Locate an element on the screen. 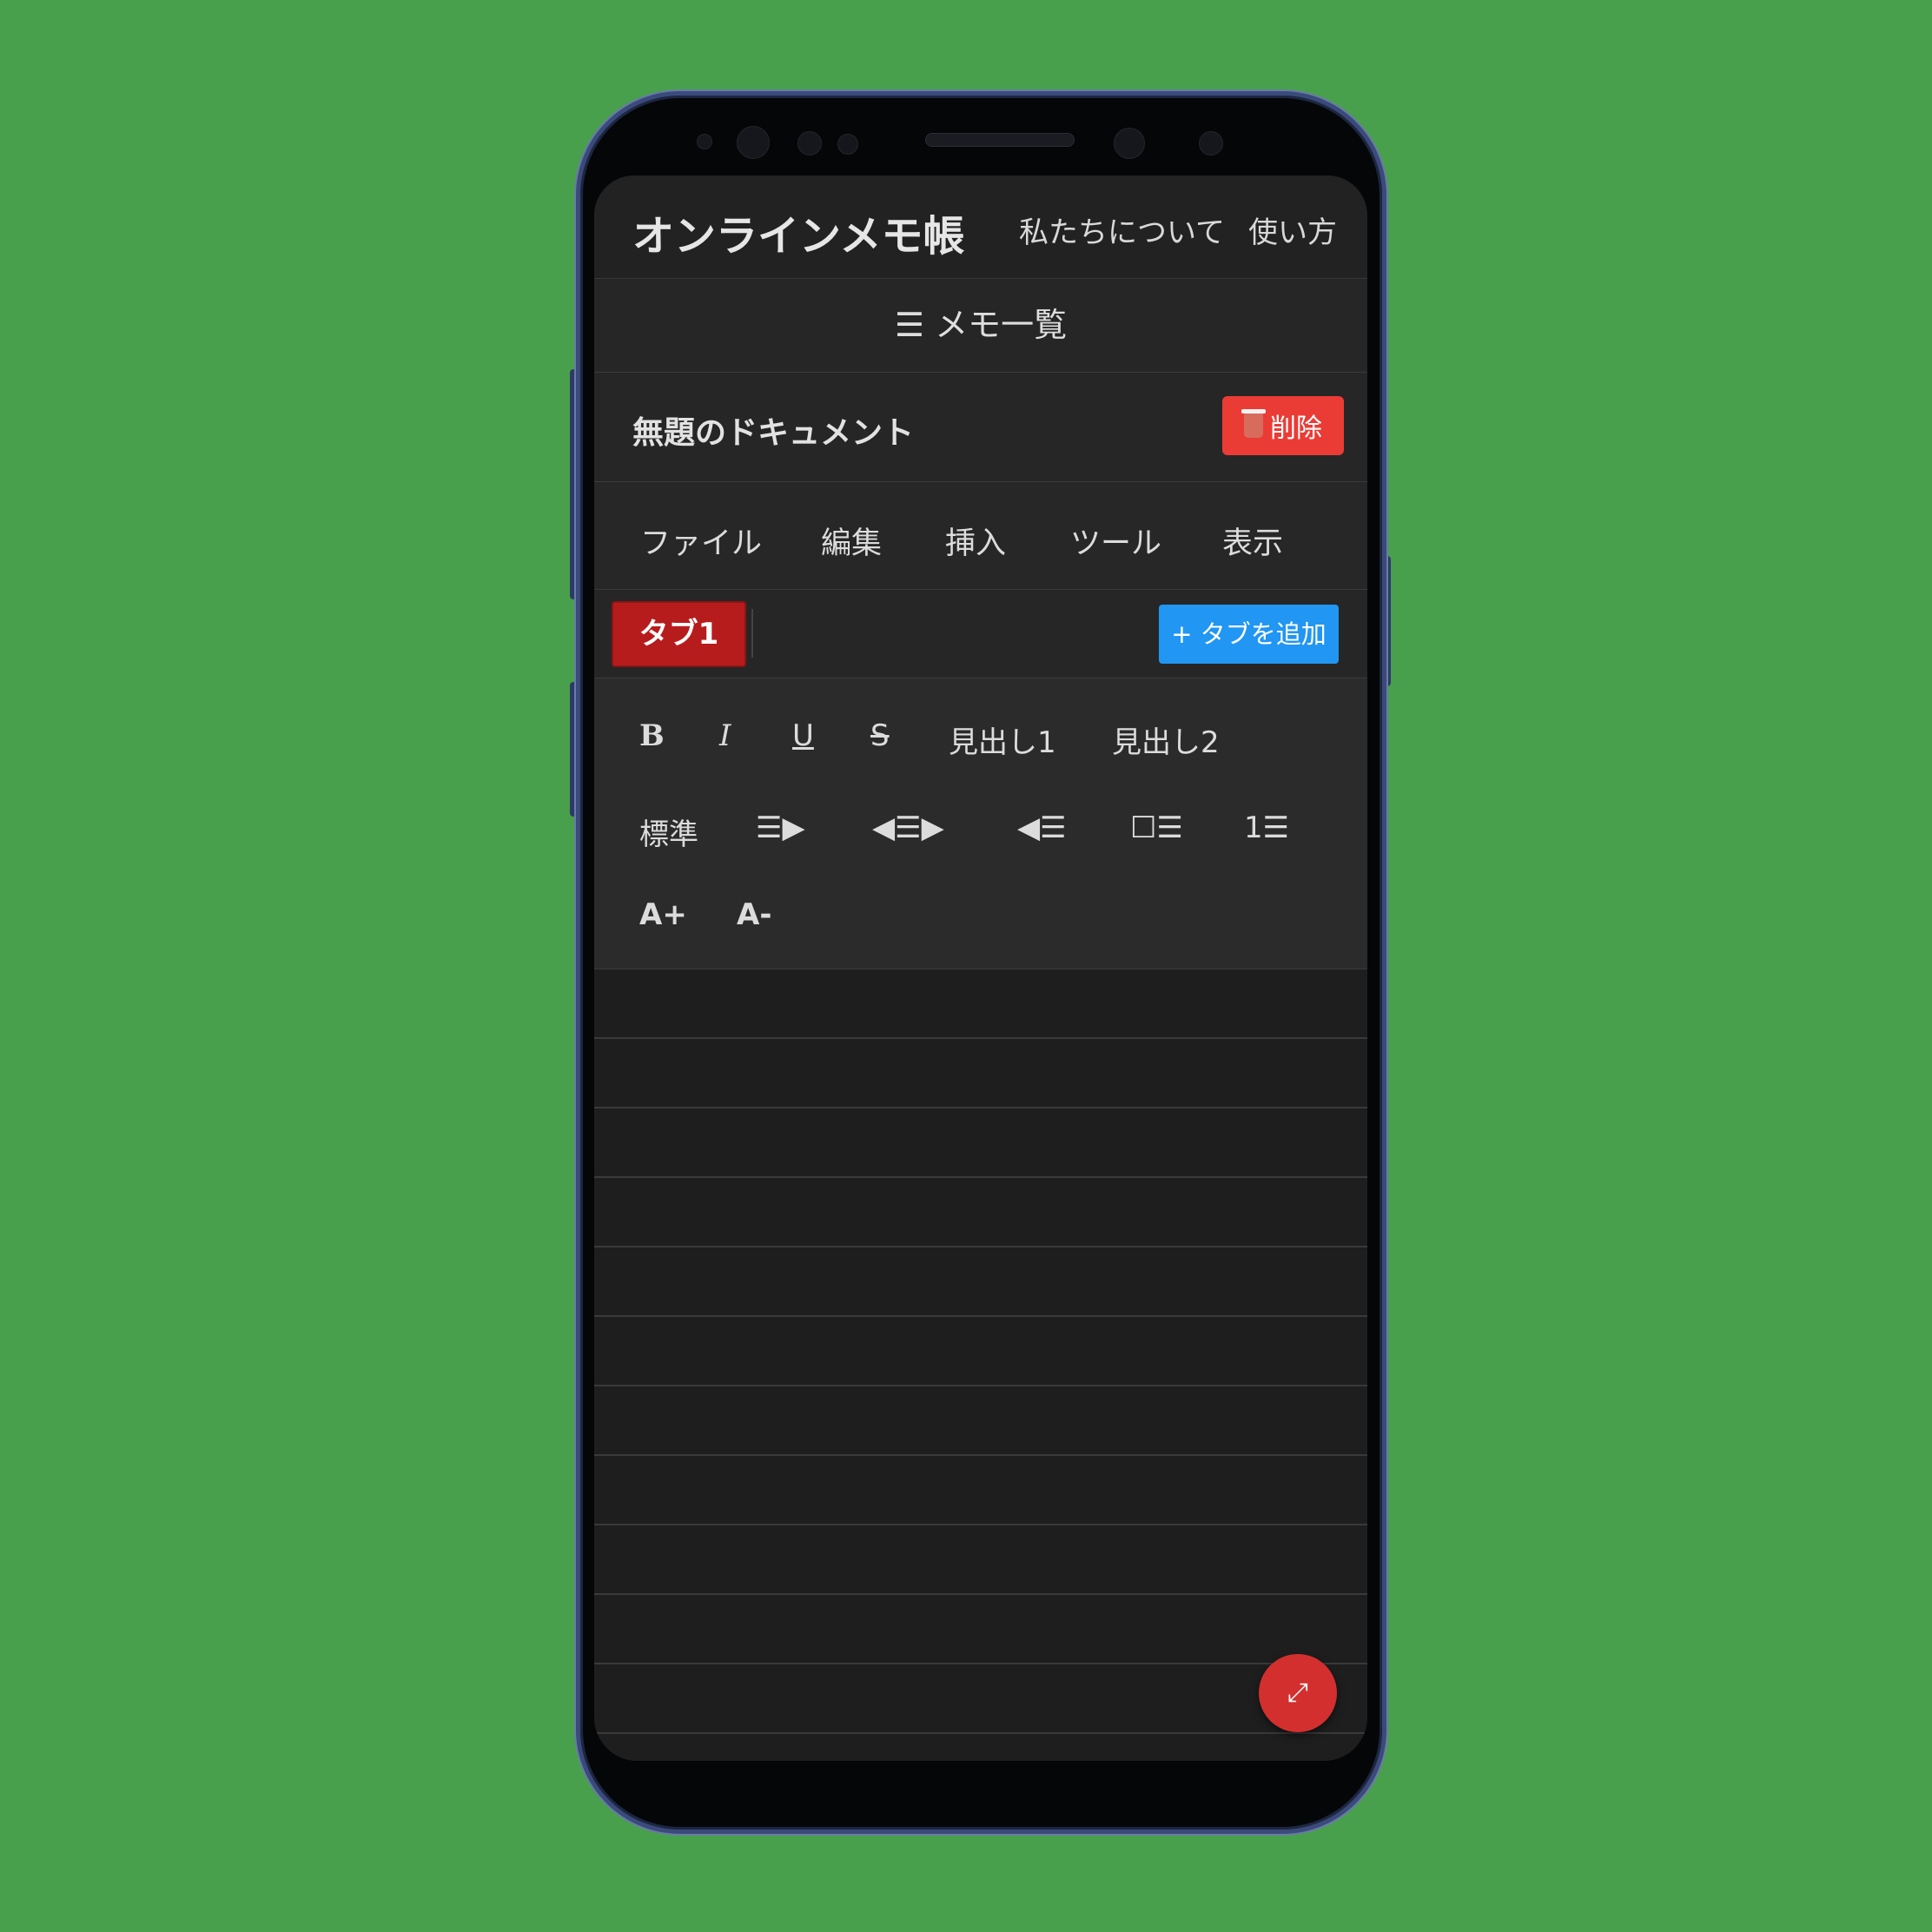  italic-button: I is located at coordinates (725, 736).